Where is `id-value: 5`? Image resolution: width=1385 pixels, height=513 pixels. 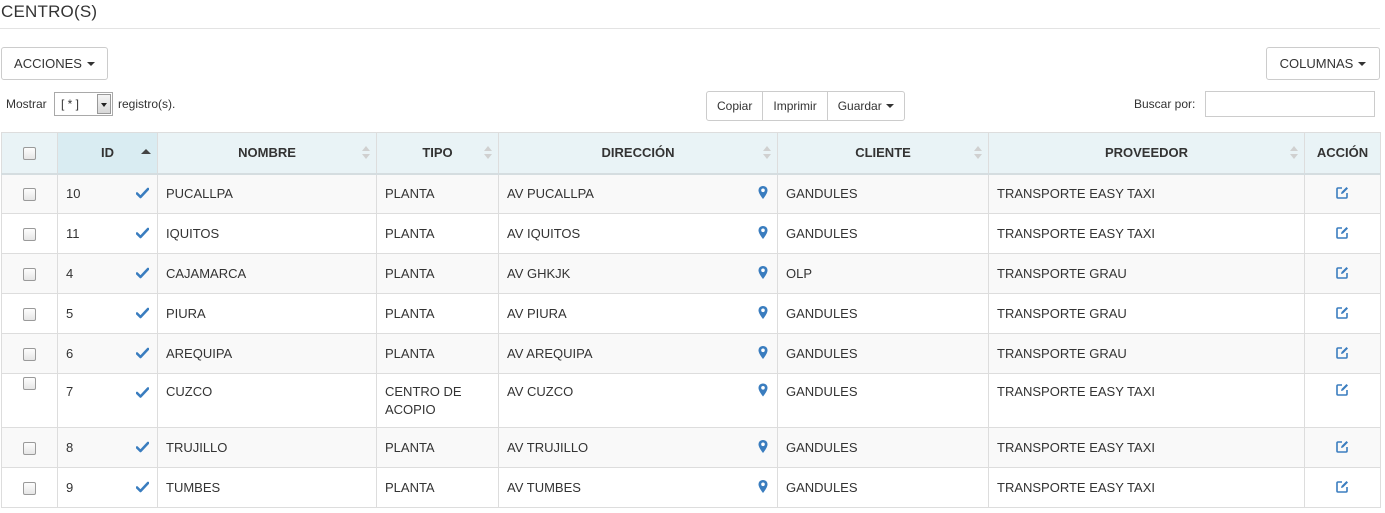 id-value: 5 is located at coordinates (70, 313).